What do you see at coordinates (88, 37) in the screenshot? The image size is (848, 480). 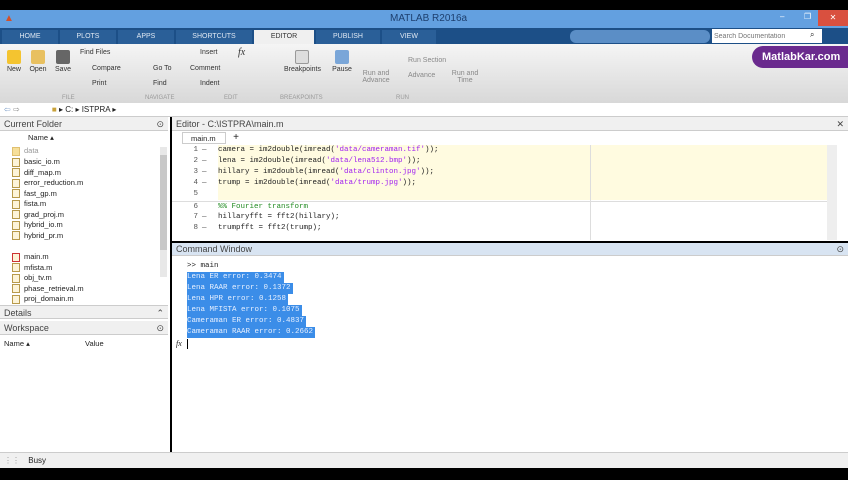 I see `tab-plots: PLOTS` at bounding box center [88, 37].